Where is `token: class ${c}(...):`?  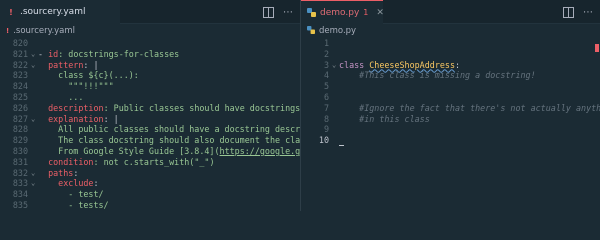 token: class ${c}(...): is located at coordinates (88, 75).